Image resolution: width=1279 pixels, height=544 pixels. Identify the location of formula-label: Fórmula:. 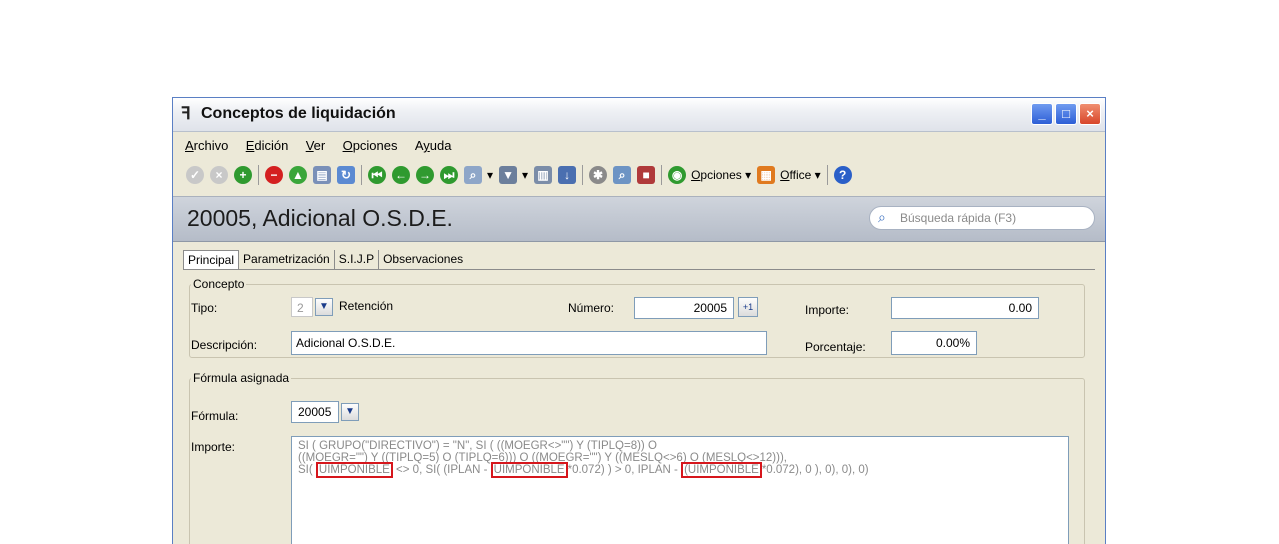
(215, 416).